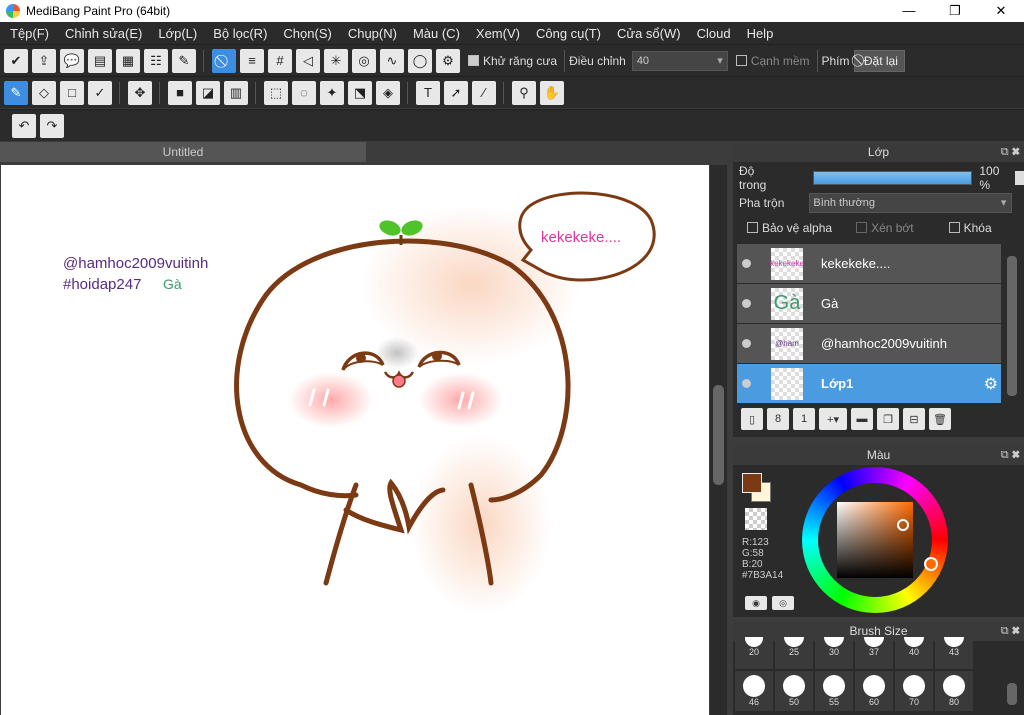 The width and height of the screenshot is (1024, 715). Describe the element at coordinates (307, 33) in the screenshot. I see `menu-select: Chọn(S)` at that location.